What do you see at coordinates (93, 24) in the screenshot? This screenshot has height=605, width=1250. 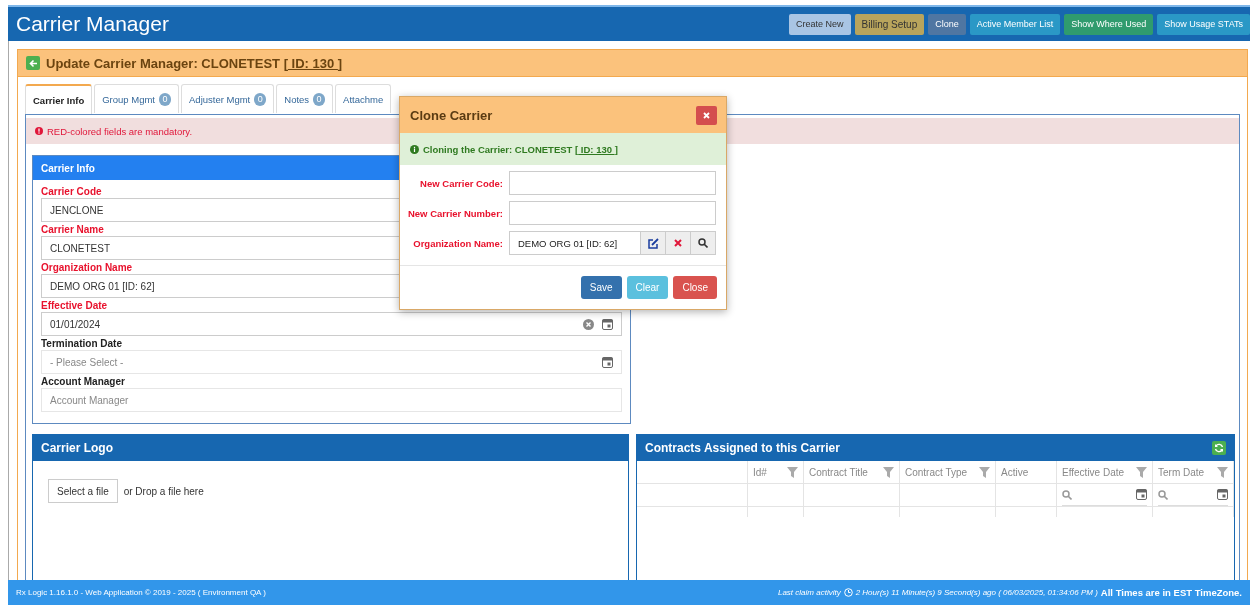 I see `app-title: Carrier Manager` at bounding box center [93, 24].